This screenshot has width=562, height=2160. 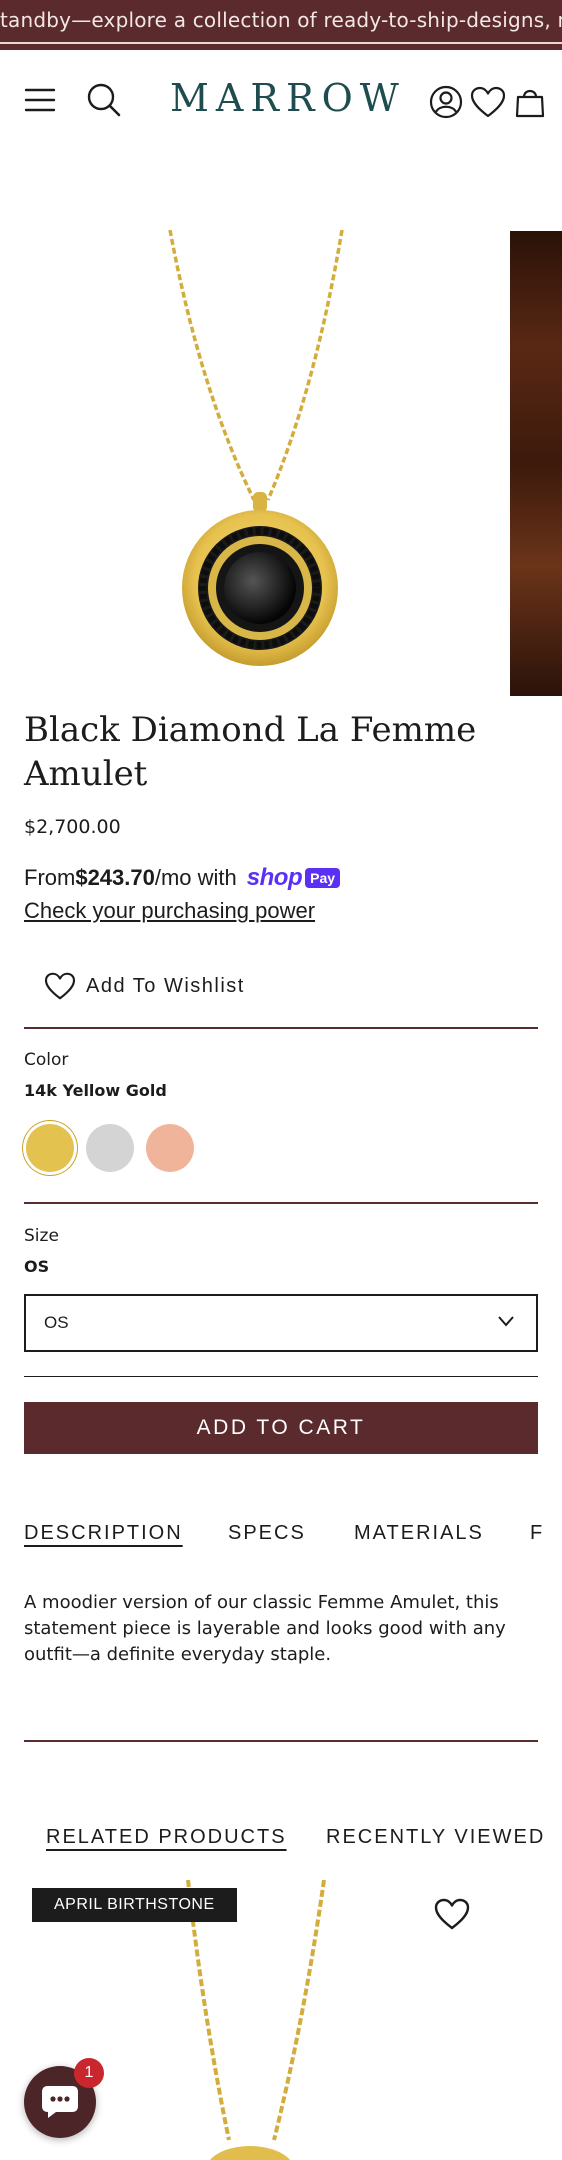 What do you see at coordinates (41, 1236) in the screenshot?
I see `size-label: Size` at bounding box center [41, 1236].